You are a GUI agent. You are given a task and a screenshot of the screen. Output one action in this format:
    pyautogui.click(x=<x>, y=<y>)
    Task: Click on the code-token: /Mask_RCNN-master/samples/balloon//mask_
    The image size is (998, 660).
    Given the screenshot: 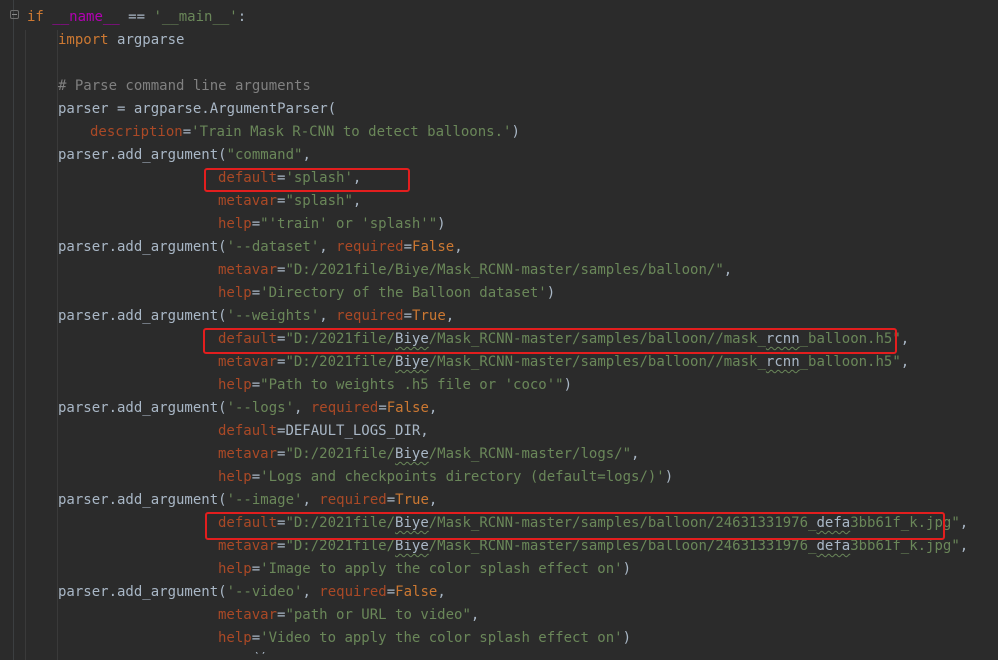 What is the action you would take?
    pyautogui.click(x=597, y=362)
    